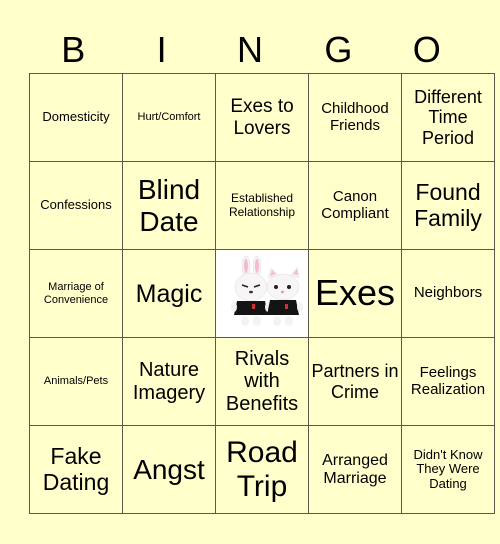 The height and width of the screenshot is (544, 500). I want to click on plush-cat, so click(284, 295).